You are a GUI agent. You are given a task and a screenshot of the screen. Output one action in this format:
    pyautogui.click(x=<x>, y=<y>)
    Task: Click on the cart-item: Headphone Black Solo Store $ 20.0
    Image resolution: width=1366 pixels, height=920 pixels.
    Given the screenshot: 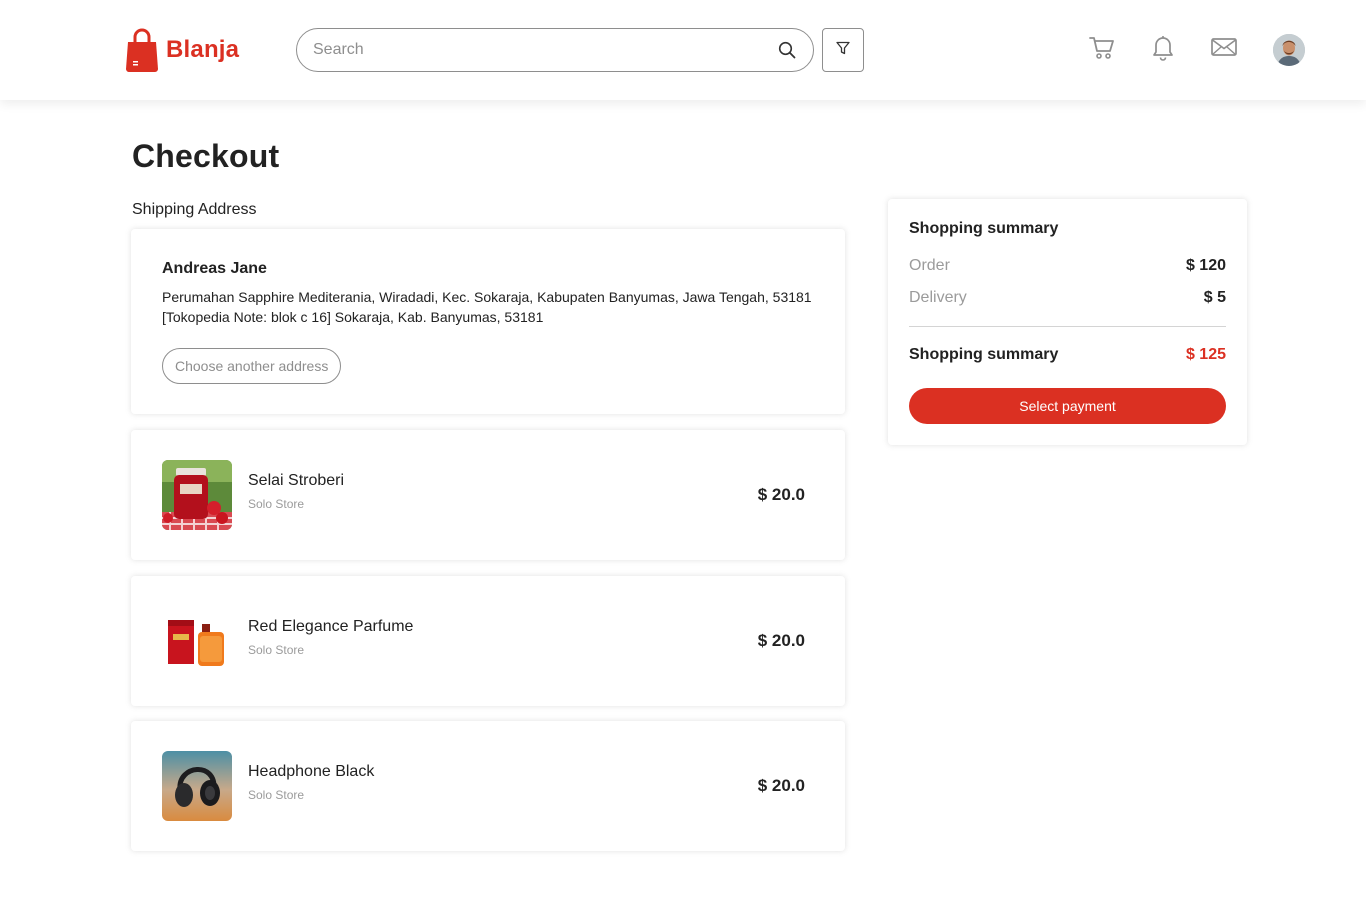 What is the action you would take?
    pyautogui.click(x=488, y=786)
    